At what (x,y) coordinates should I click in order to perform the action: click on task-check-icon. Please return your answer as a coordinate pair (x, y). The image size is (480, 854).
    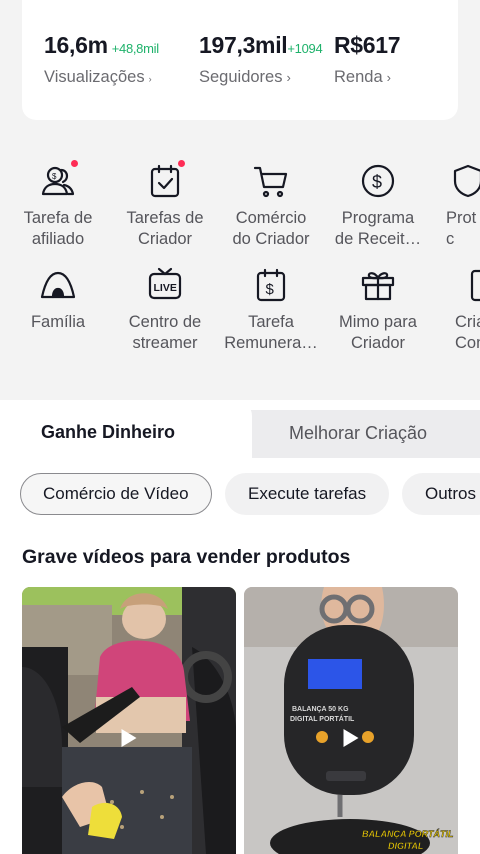
    Looking at the image, I should click on (165, 180).